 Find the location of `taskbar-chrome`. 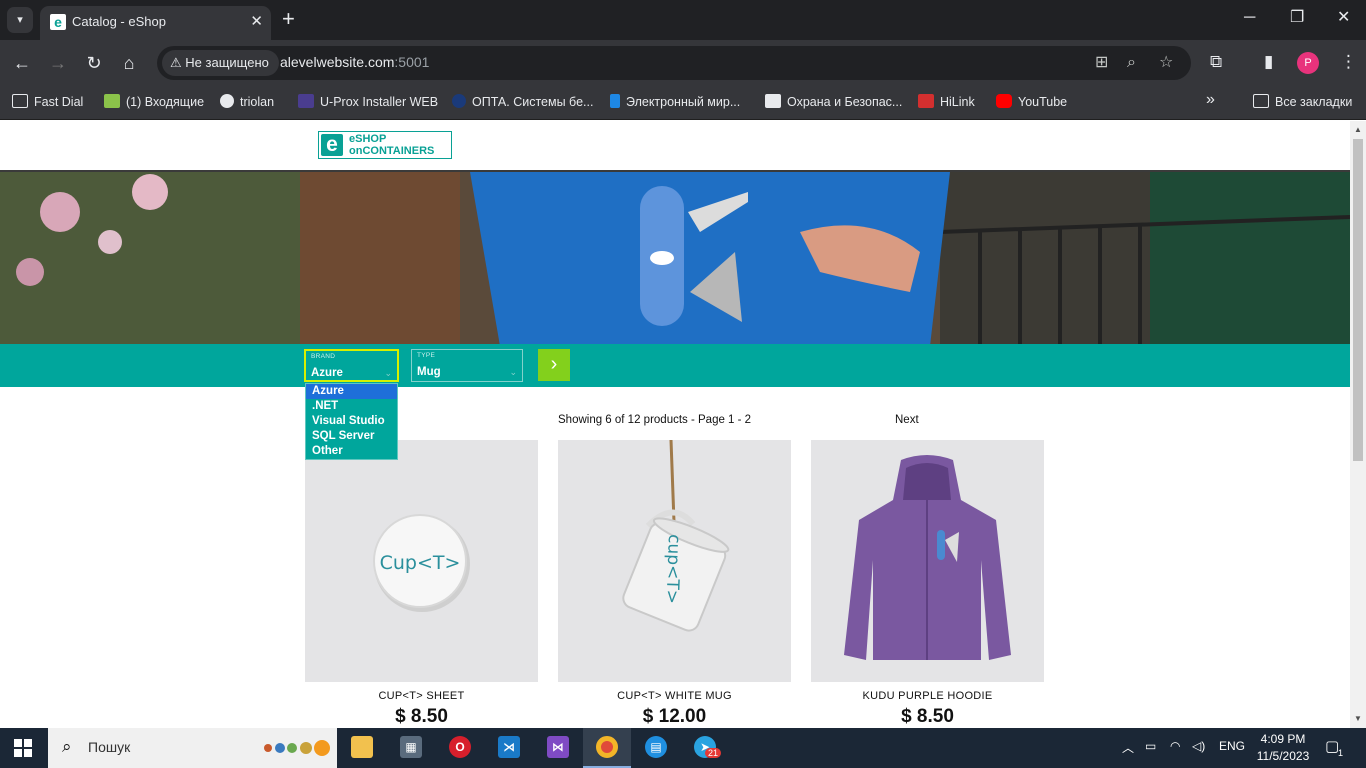

taskbar-chrome is located at coordinates (607, 748).